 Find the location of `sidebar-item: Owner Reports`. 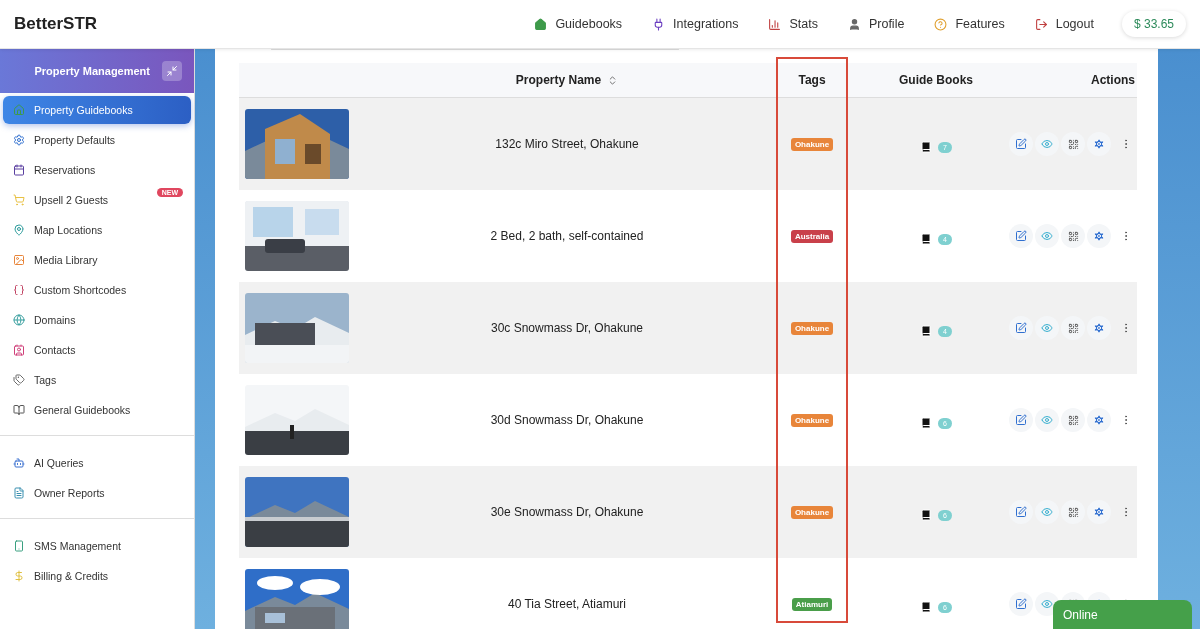

sidebar-item: Owner Reports is located at coordinates (97, 493).